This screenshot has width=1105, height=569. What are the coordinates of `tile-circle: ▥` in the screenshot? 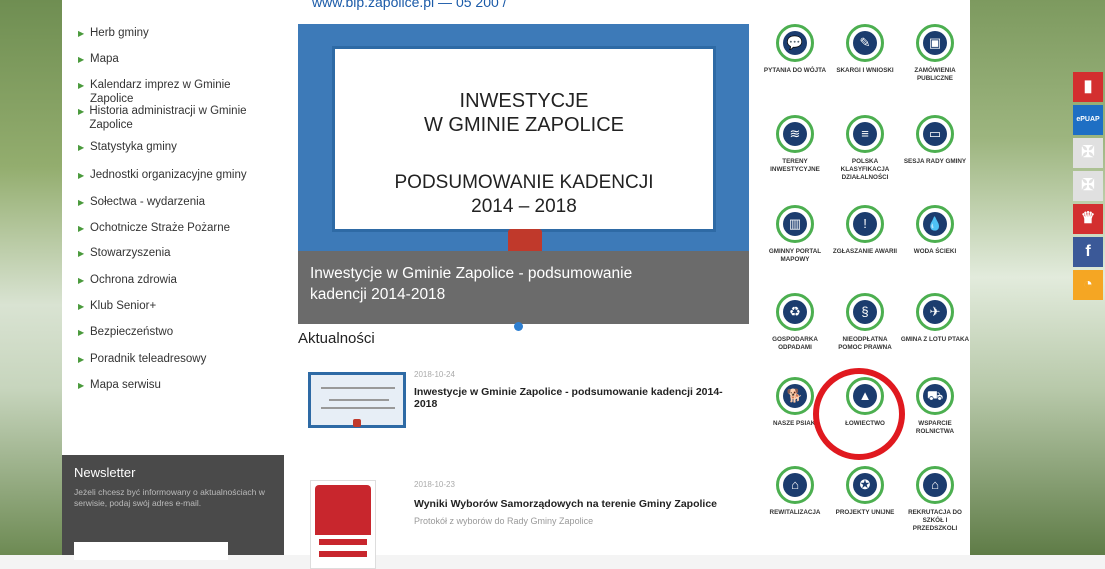 It's located at (795, 224).